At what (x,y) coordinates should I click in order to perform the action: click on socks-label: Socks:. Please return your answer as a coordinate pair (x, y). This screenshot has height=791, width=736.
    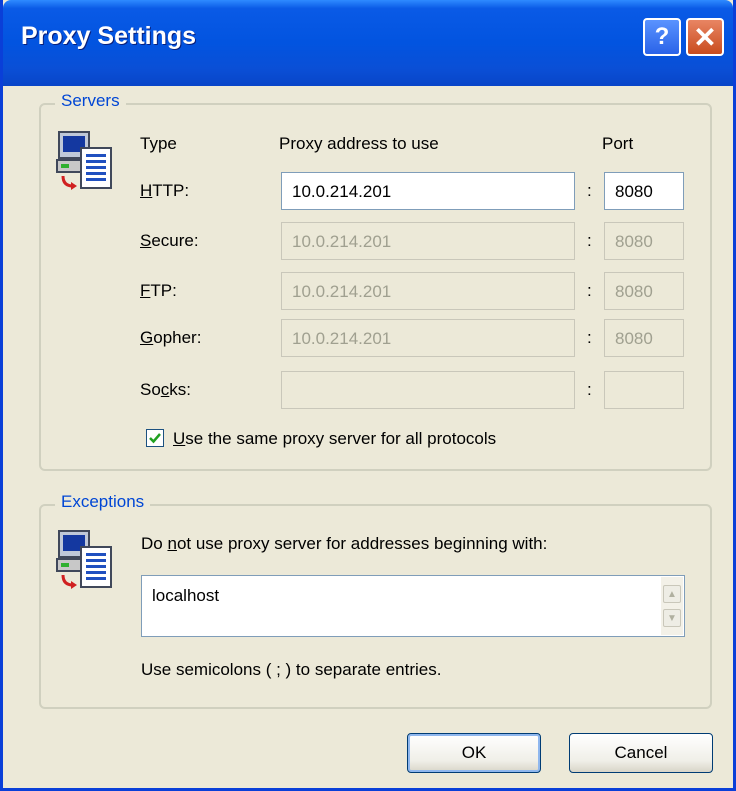
    Looking at the image, I should click on (166, 389).